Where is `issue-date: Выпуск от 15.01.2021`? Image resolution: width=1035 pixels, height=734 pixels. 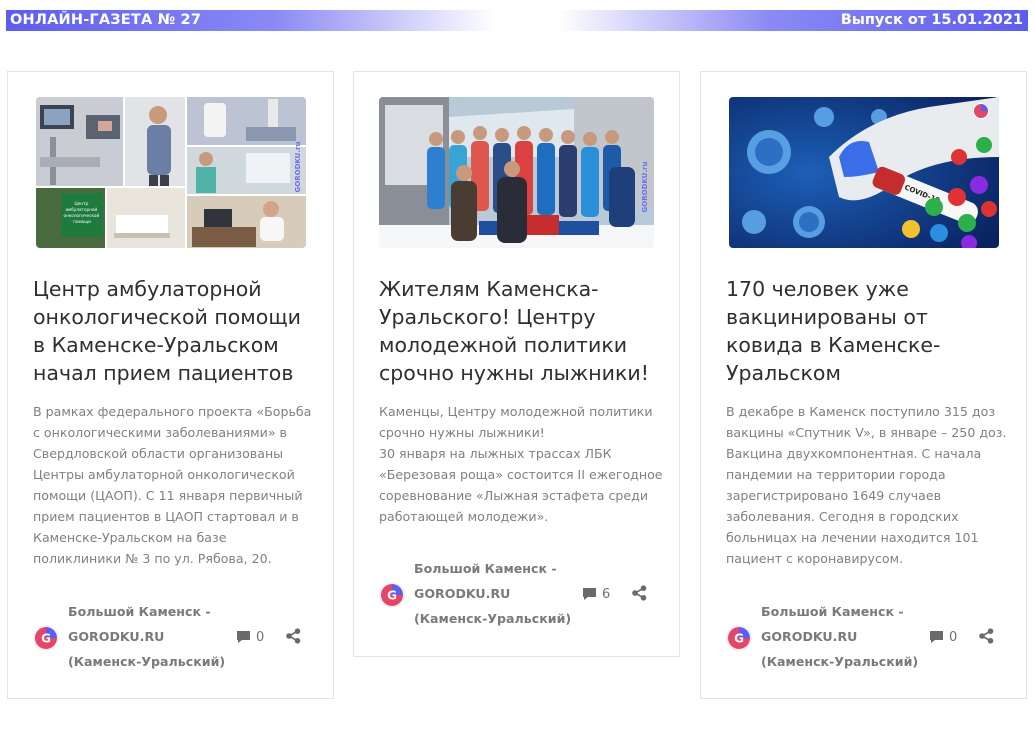
issue-date: Выпуск от 15.01.2021 is located at coordinates (931, 20).